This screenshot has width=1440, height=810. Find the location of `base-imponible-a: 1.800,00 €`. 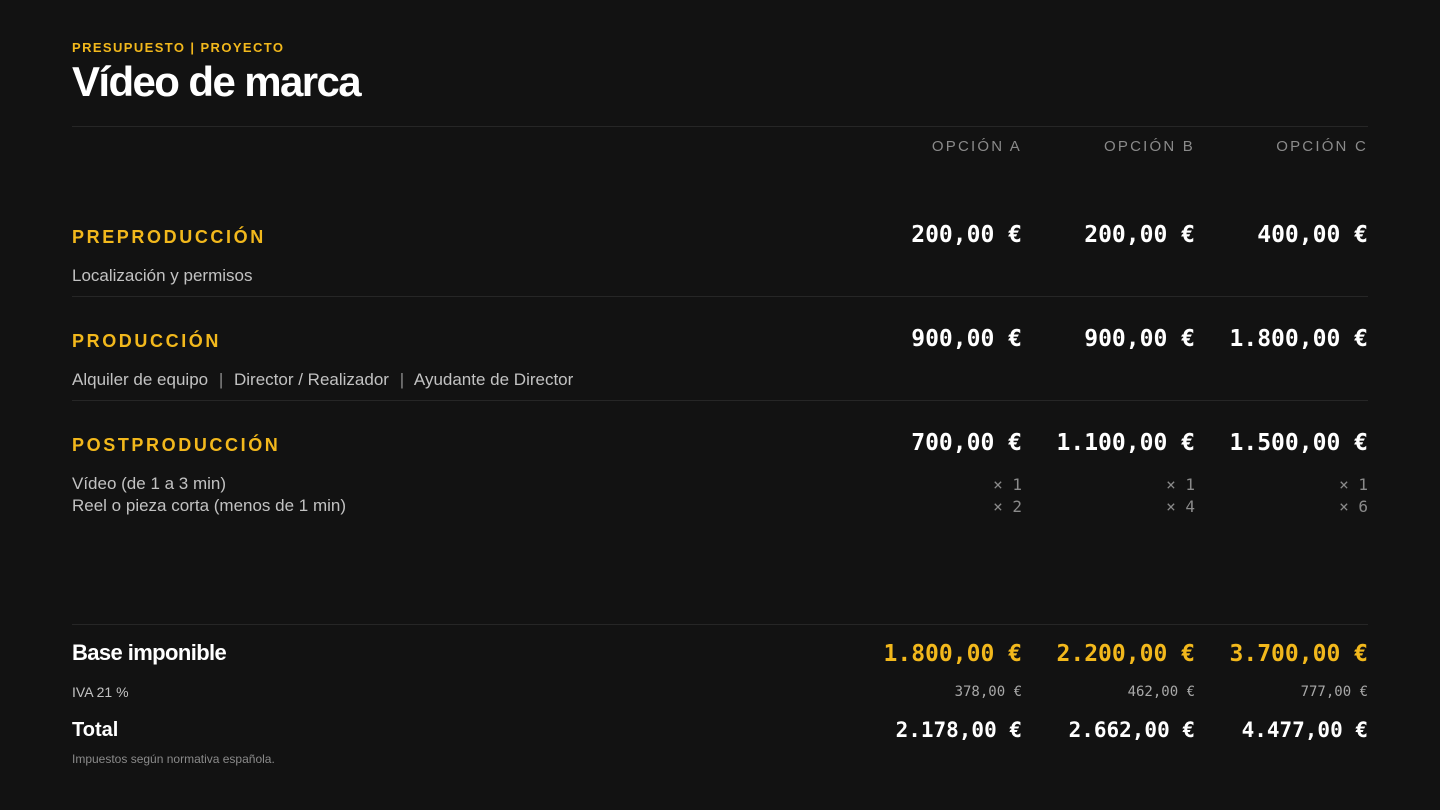

base-imponible-a: 1.800,00 € is located at coordinates (952, 654).